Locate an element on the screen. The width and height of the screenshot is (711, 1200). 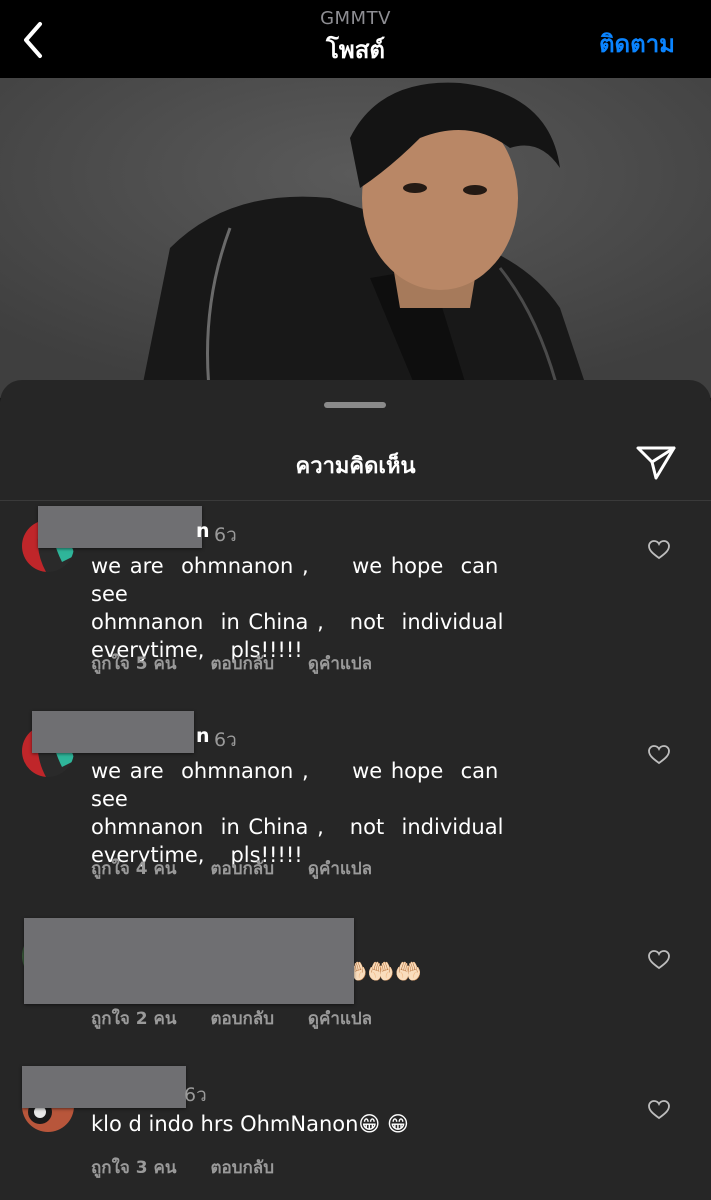
comment-actions: ถูกใจ 4 คน ตอบกลับ ดูคำแปล is located at coordinates (245, 868).